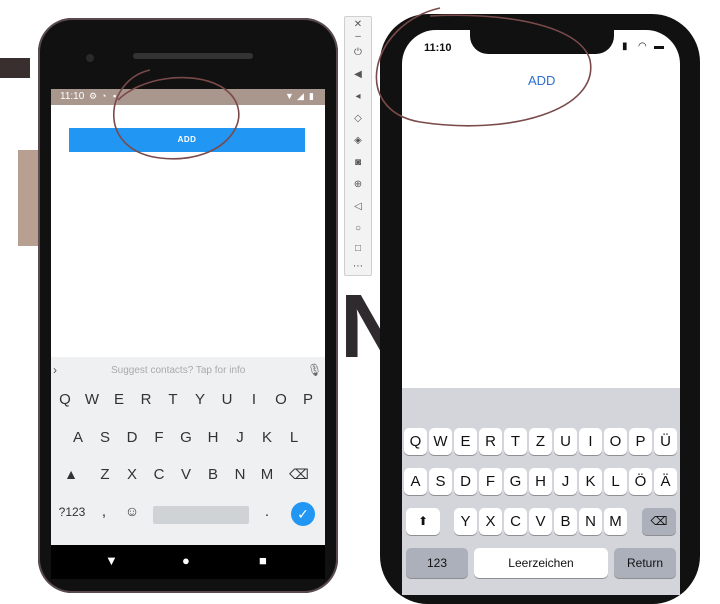 This screenshot has width=720, height=604. What do you see at coordinates (72, 512) in the screenshot?
I see `symbols-key: ?123` at bounding box center [72, 512].